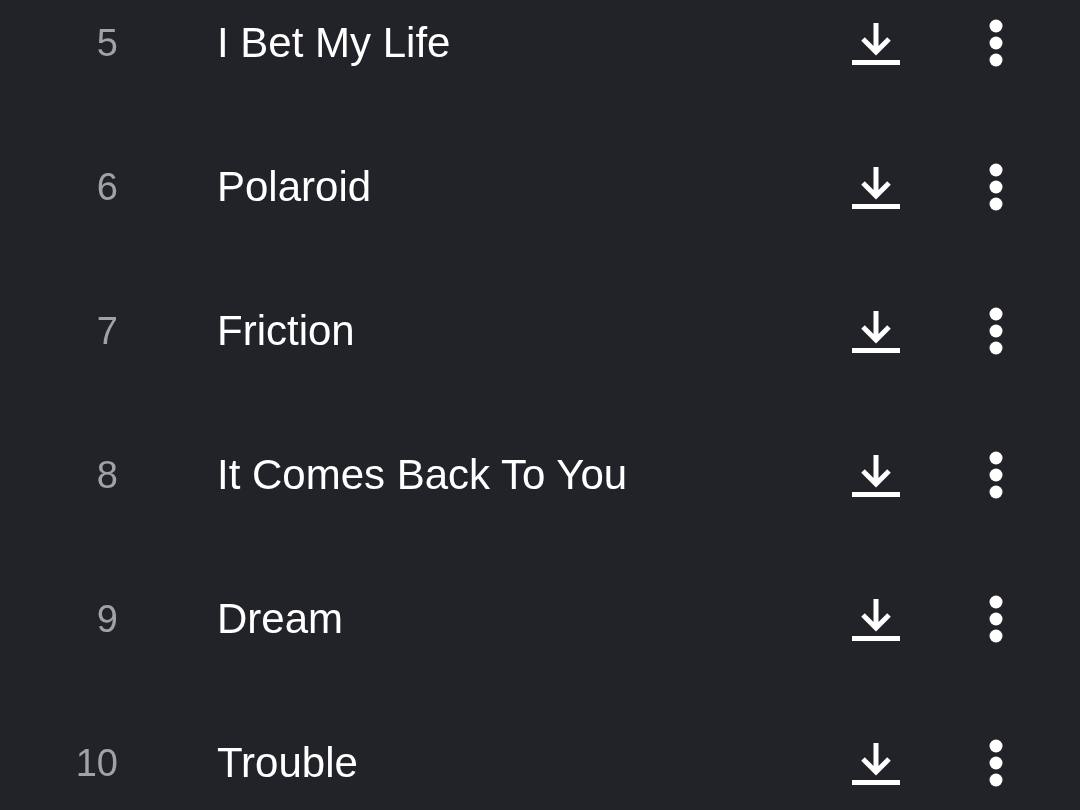 This screenshot has height=810, width=1080. I want to click on track-title: Dream, so click(534, 619).